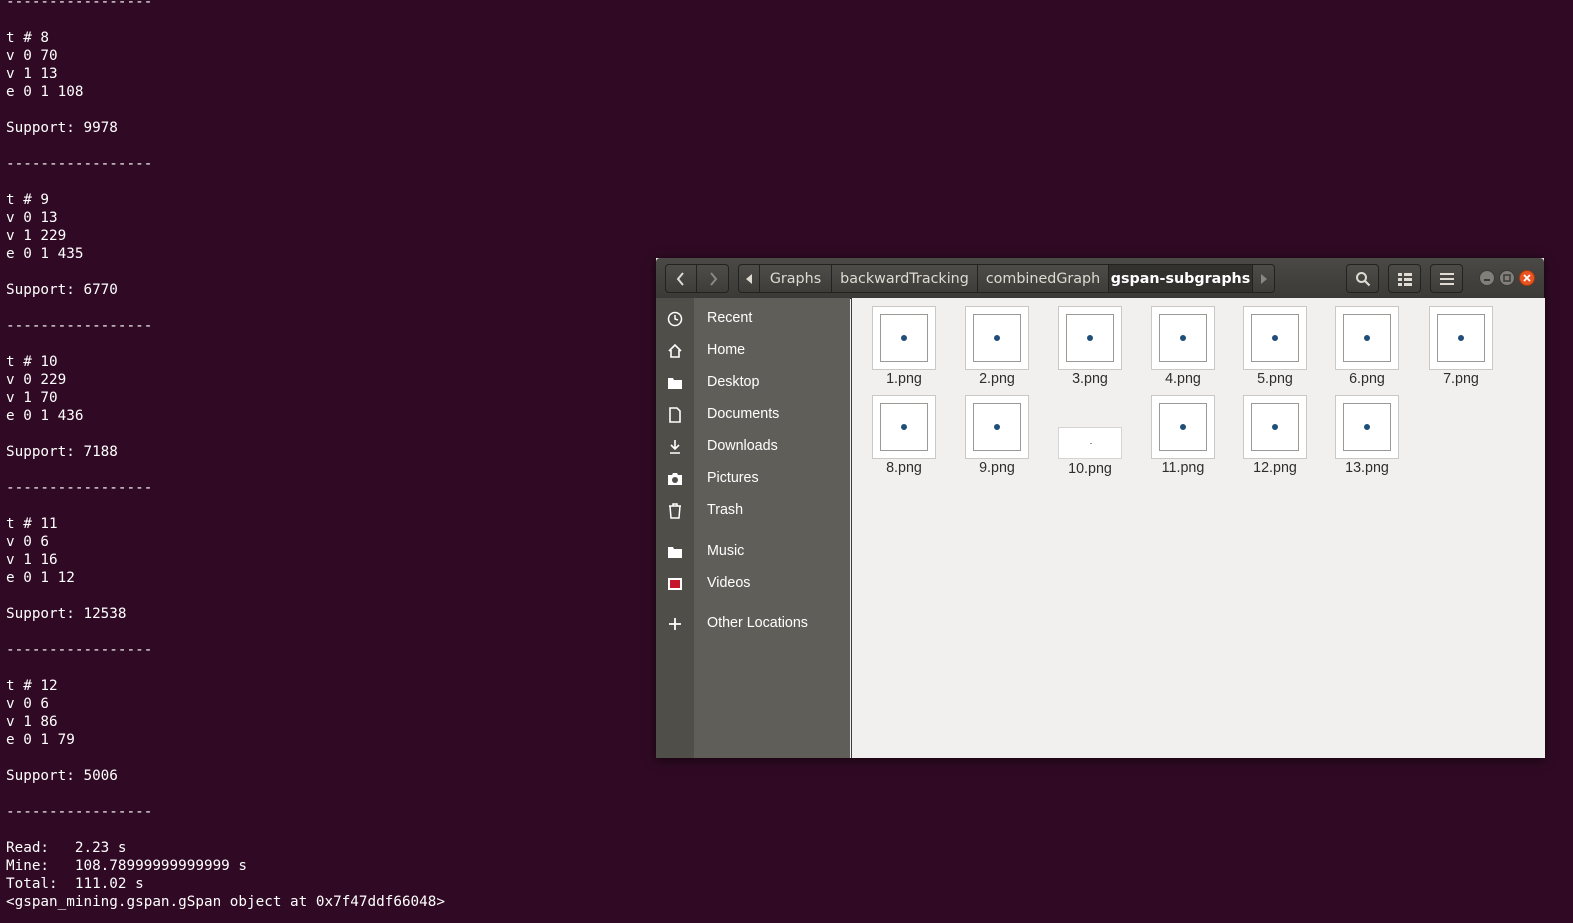 This screenshot has height=923, width=1573. Describe the element at coordinates (796, 278) in the screenshot. I see `breadcrumb-graphs: Graphs` at that location.